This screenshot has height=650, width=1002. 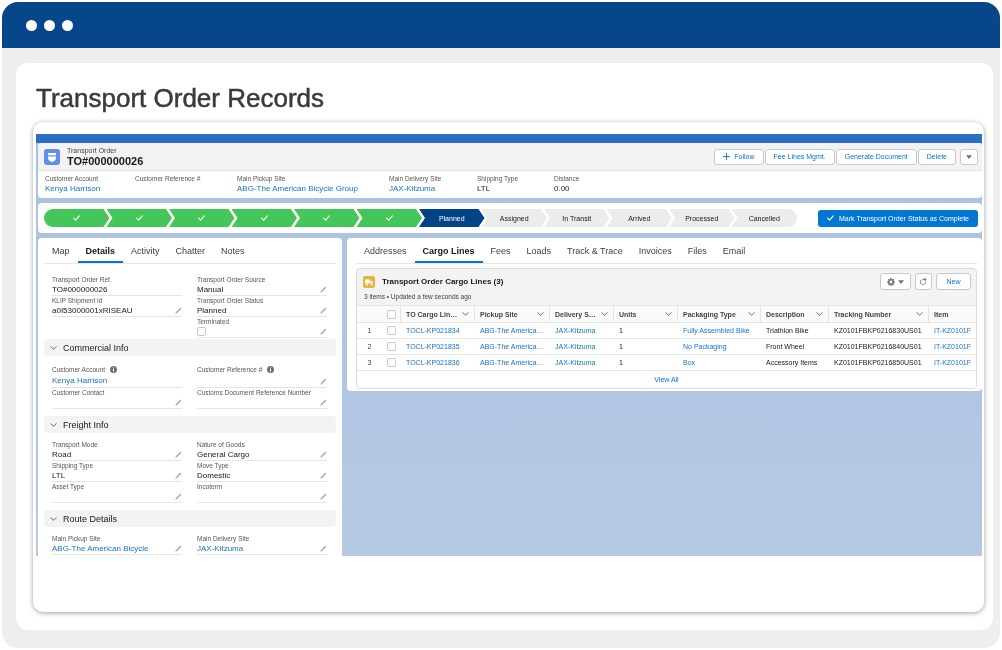 I want to click on field-value: a0I53000001xRISEAU, so click(x=92, y=310).